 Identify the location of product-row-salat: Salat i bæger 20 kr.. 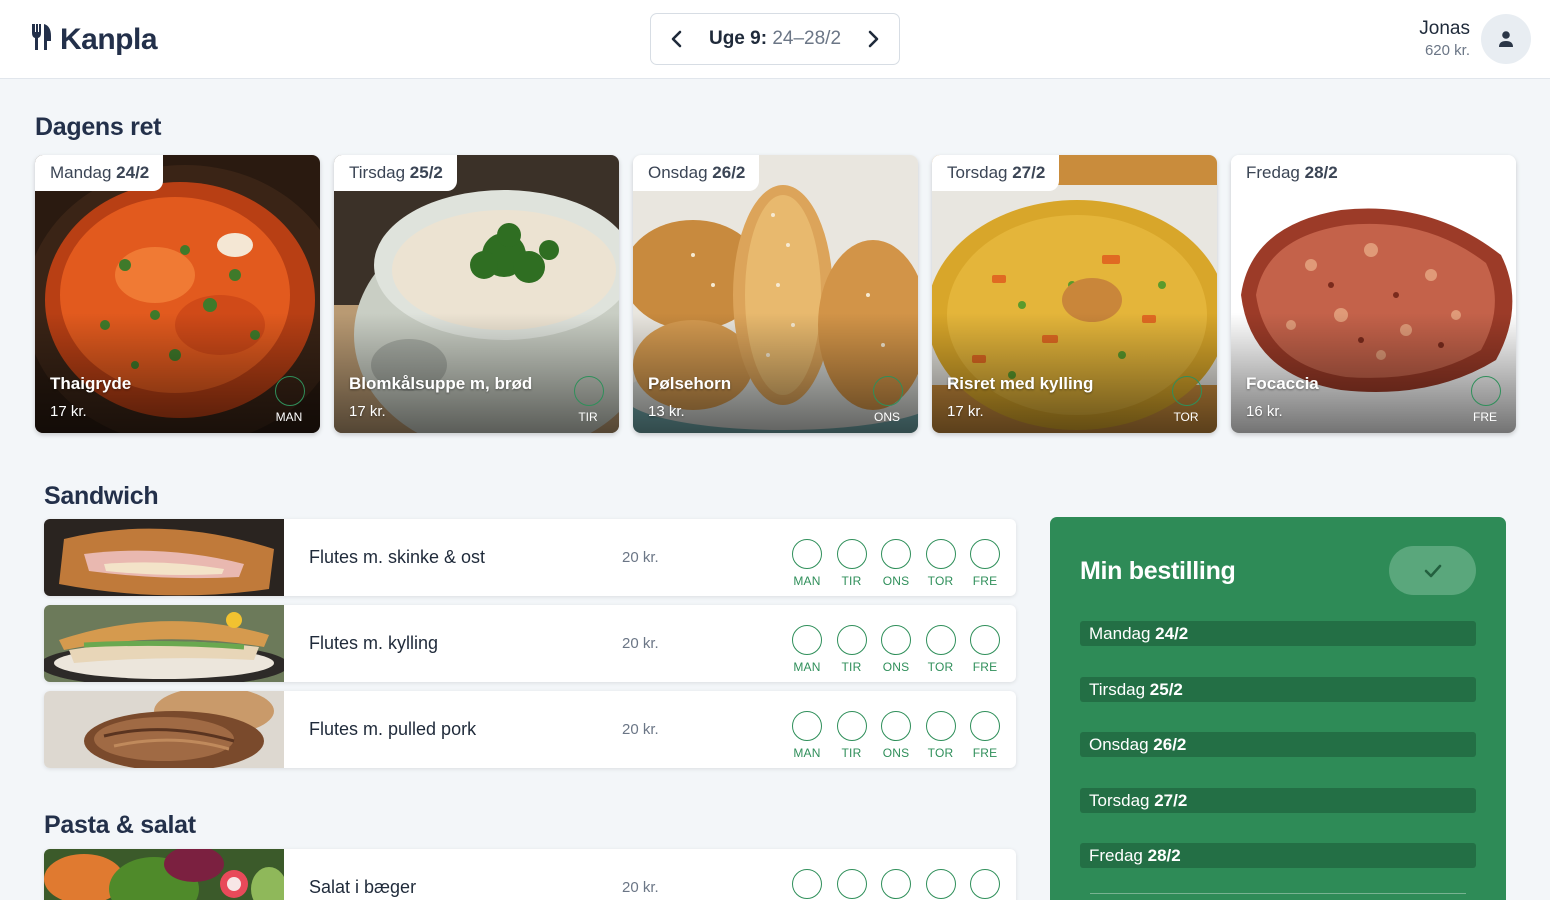
(530, 874).